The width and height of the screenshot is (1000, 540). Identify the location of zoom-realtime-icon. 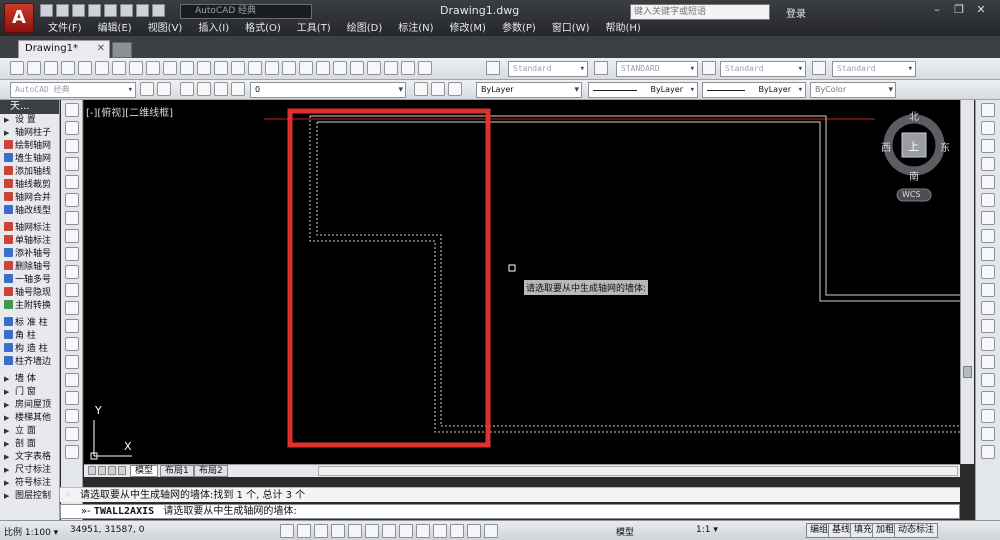
(272, 68).